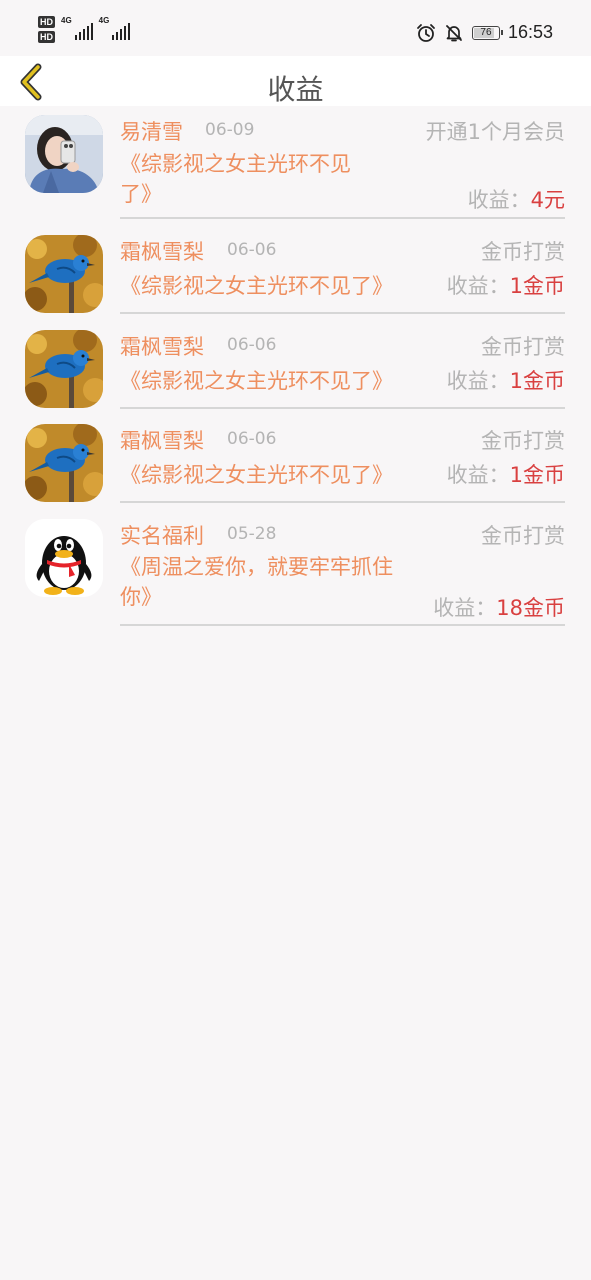  I want to click on network-indicators: HD HD 4G 4G, so click(84, 29).